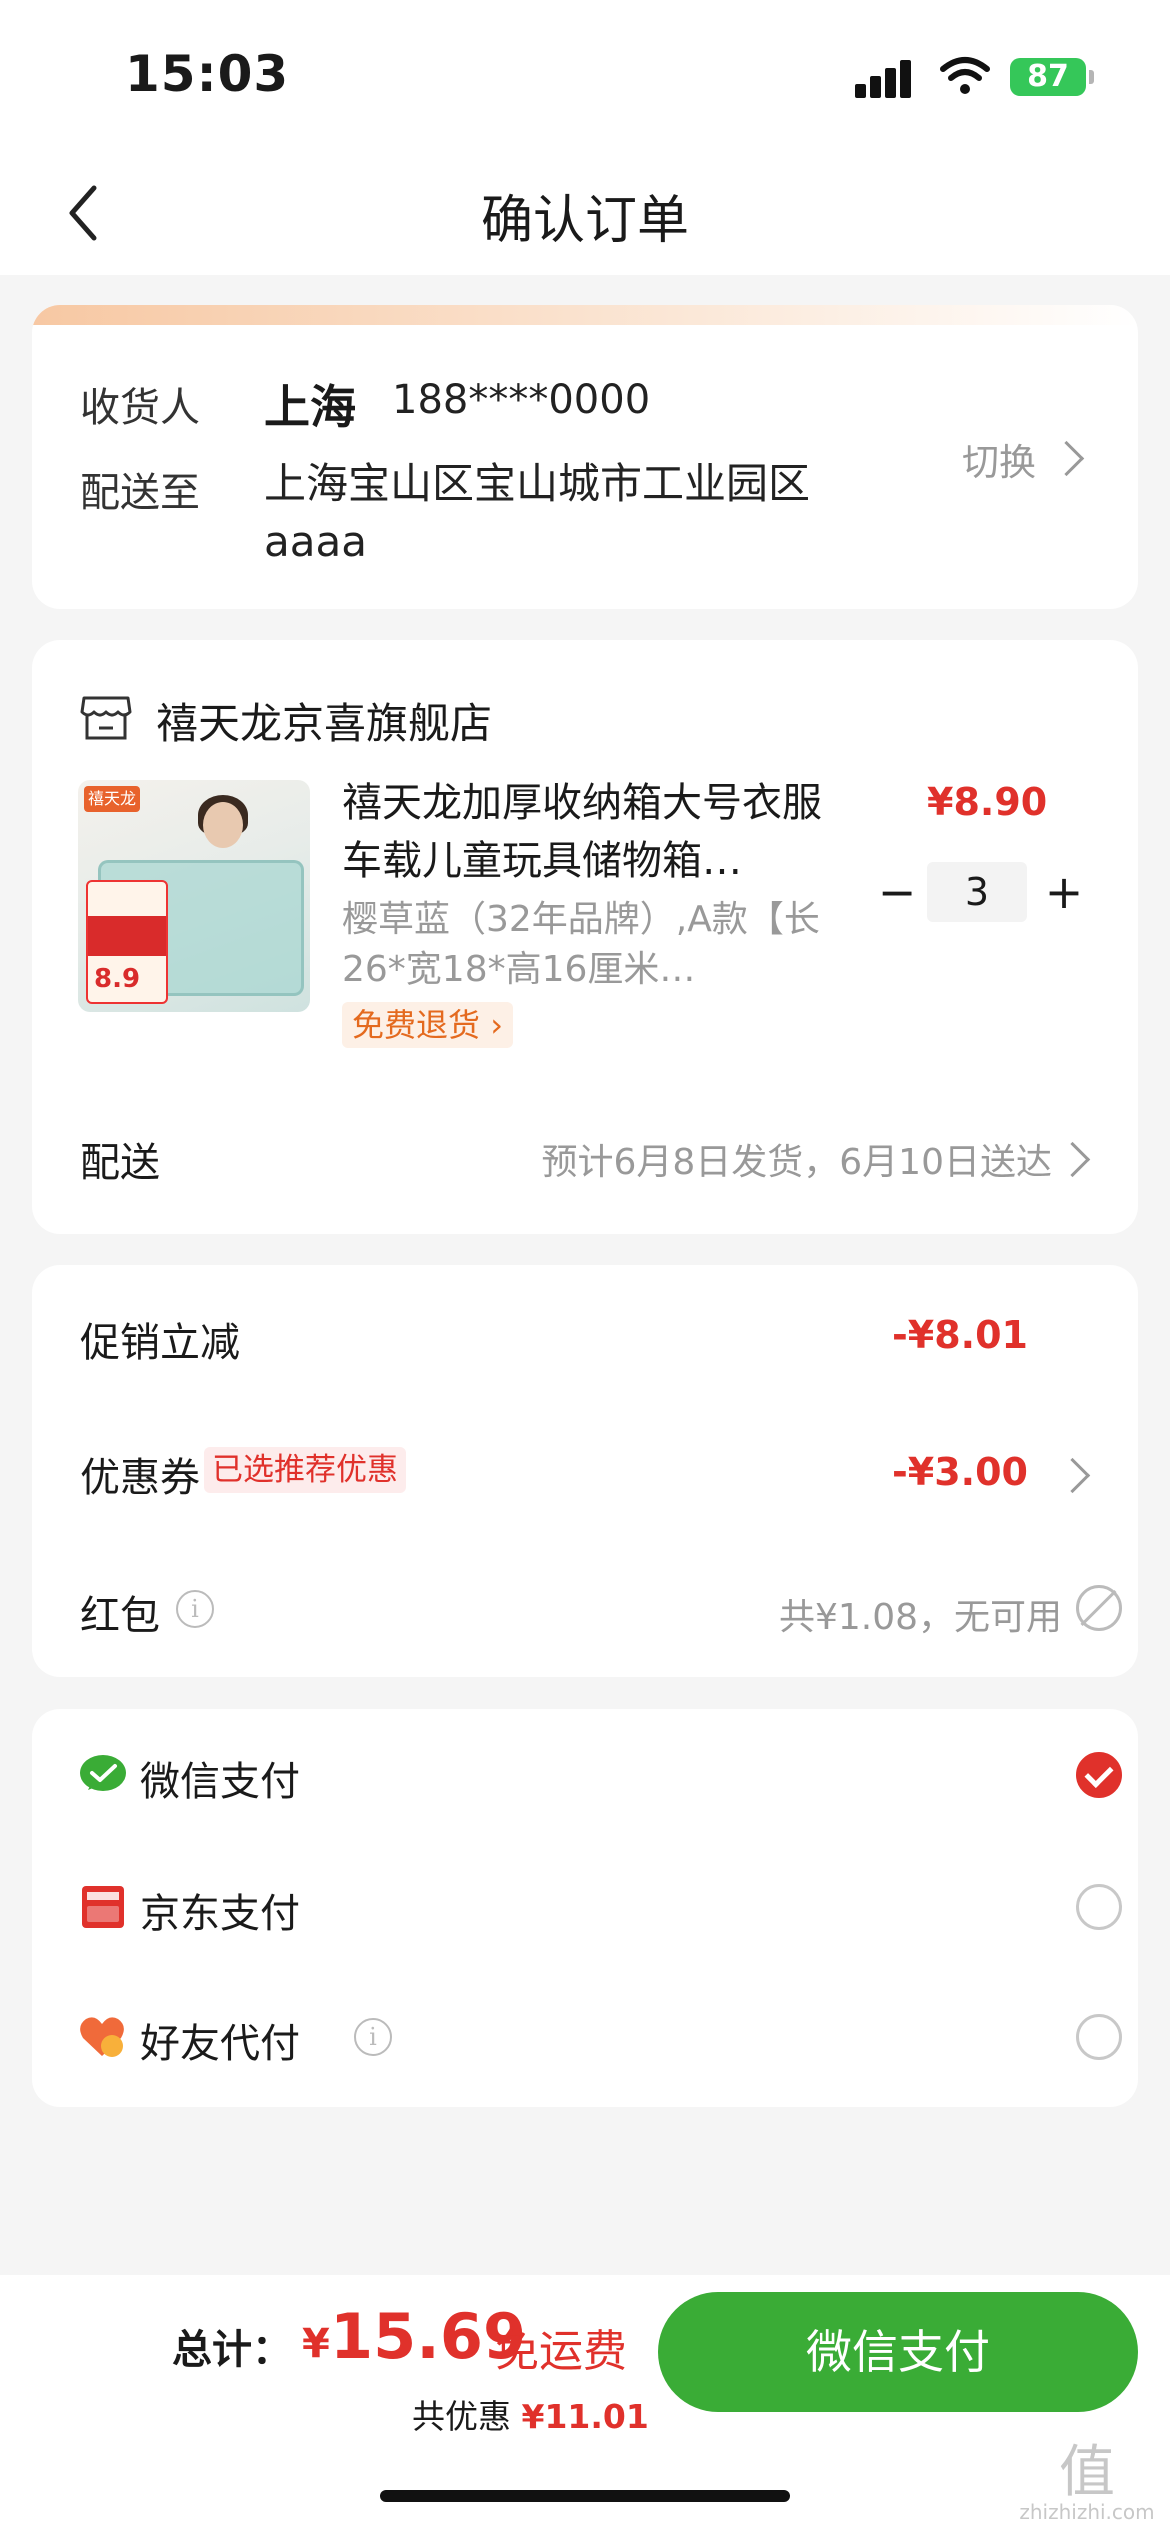  What do you see at coordinates (461, 2416) in the screenshot?
I see `total-discount-label: 共优惠` at bounding box center [461, 2416].